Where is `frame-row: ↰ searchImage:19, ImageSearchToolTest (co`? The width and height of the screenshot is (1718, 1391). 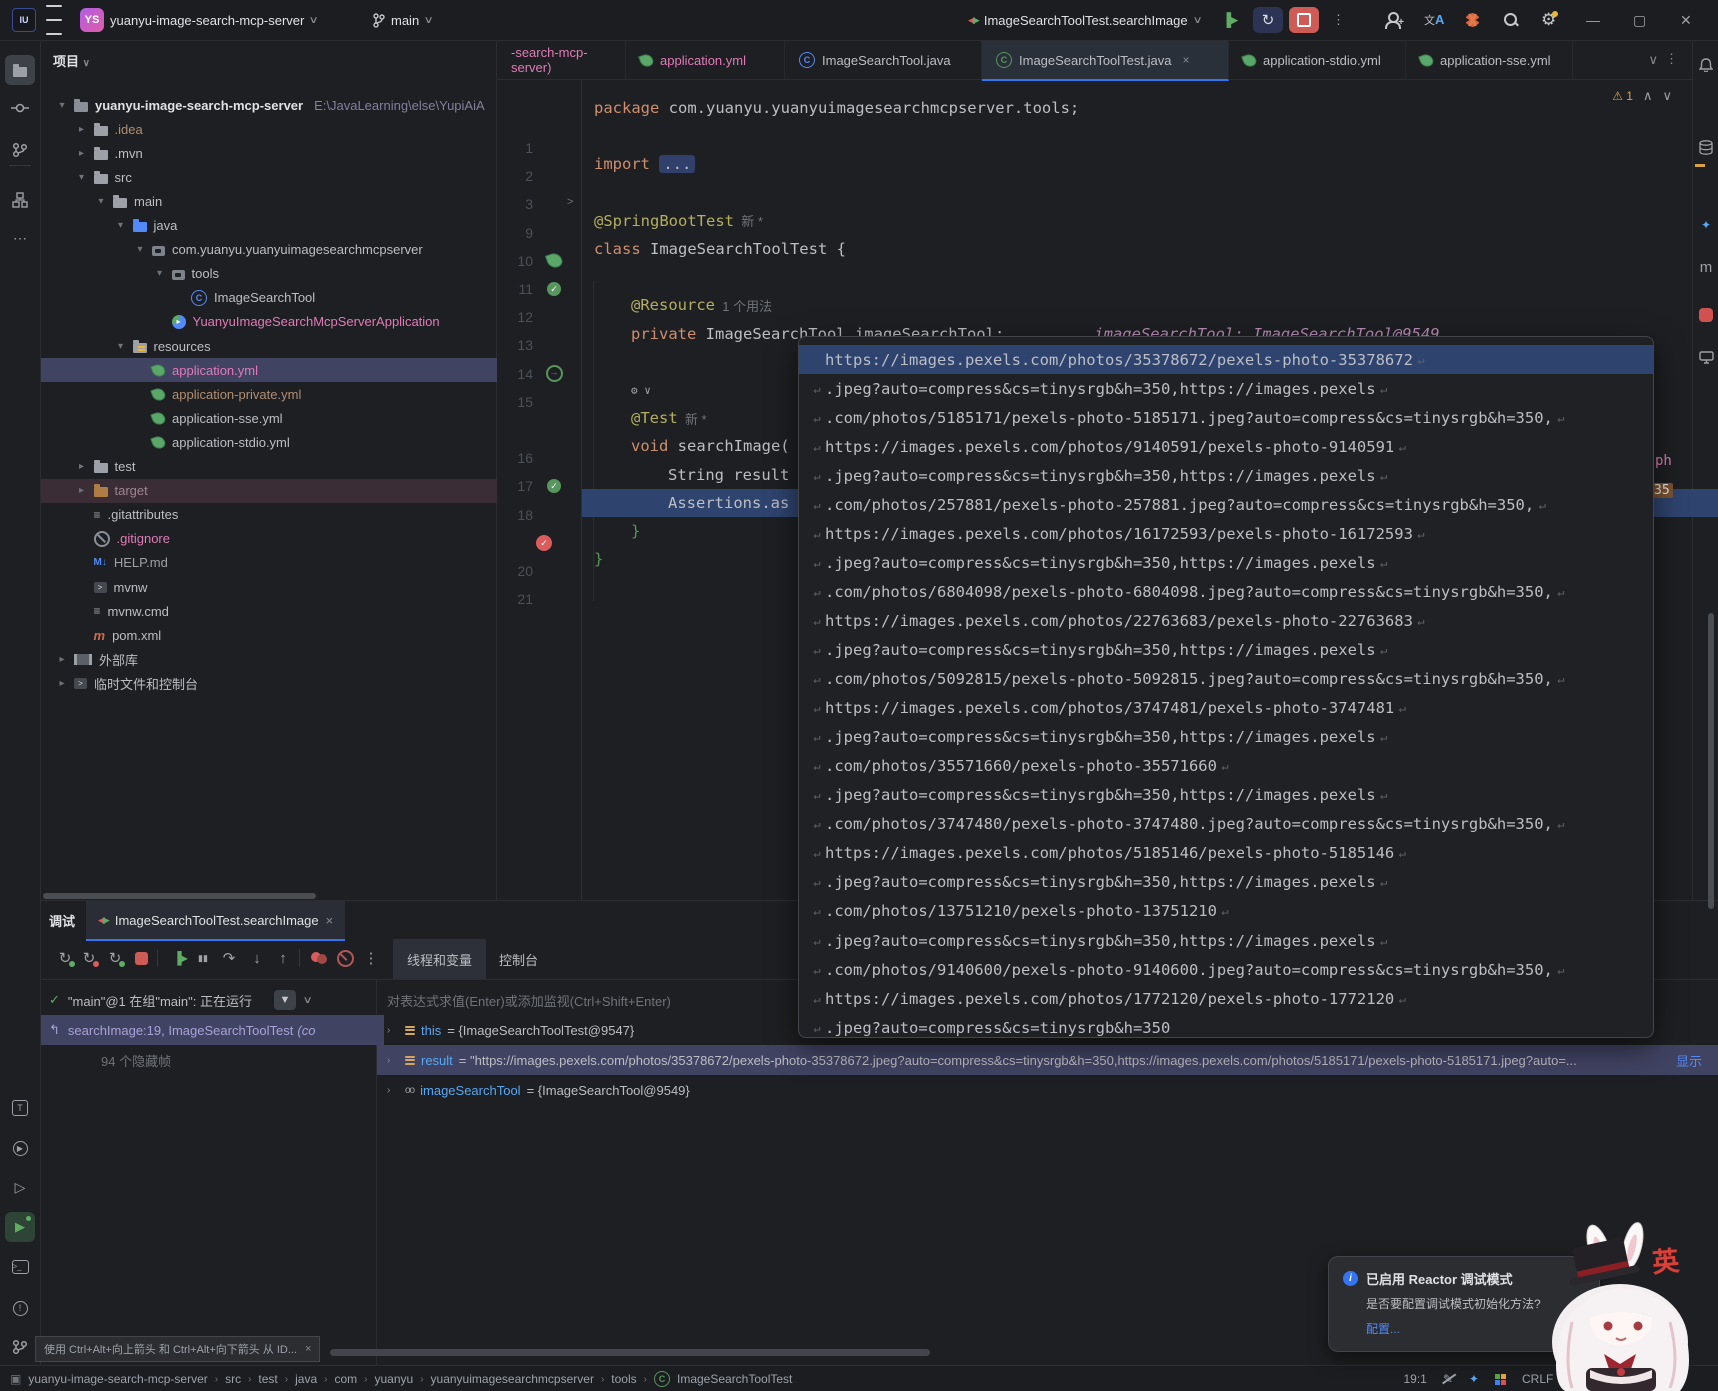 frame-row: ↰ searchImage:19, ImageSearchToolTest (co is located at coordinates (212, 1030).